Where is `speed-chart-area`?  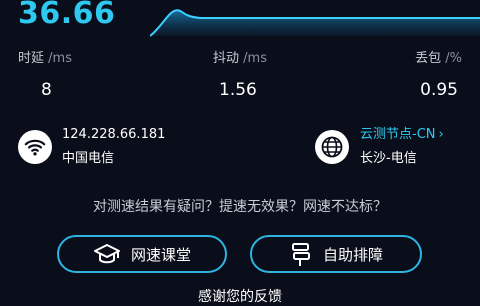
speed-chart-area is located at coordinates (315, 23).